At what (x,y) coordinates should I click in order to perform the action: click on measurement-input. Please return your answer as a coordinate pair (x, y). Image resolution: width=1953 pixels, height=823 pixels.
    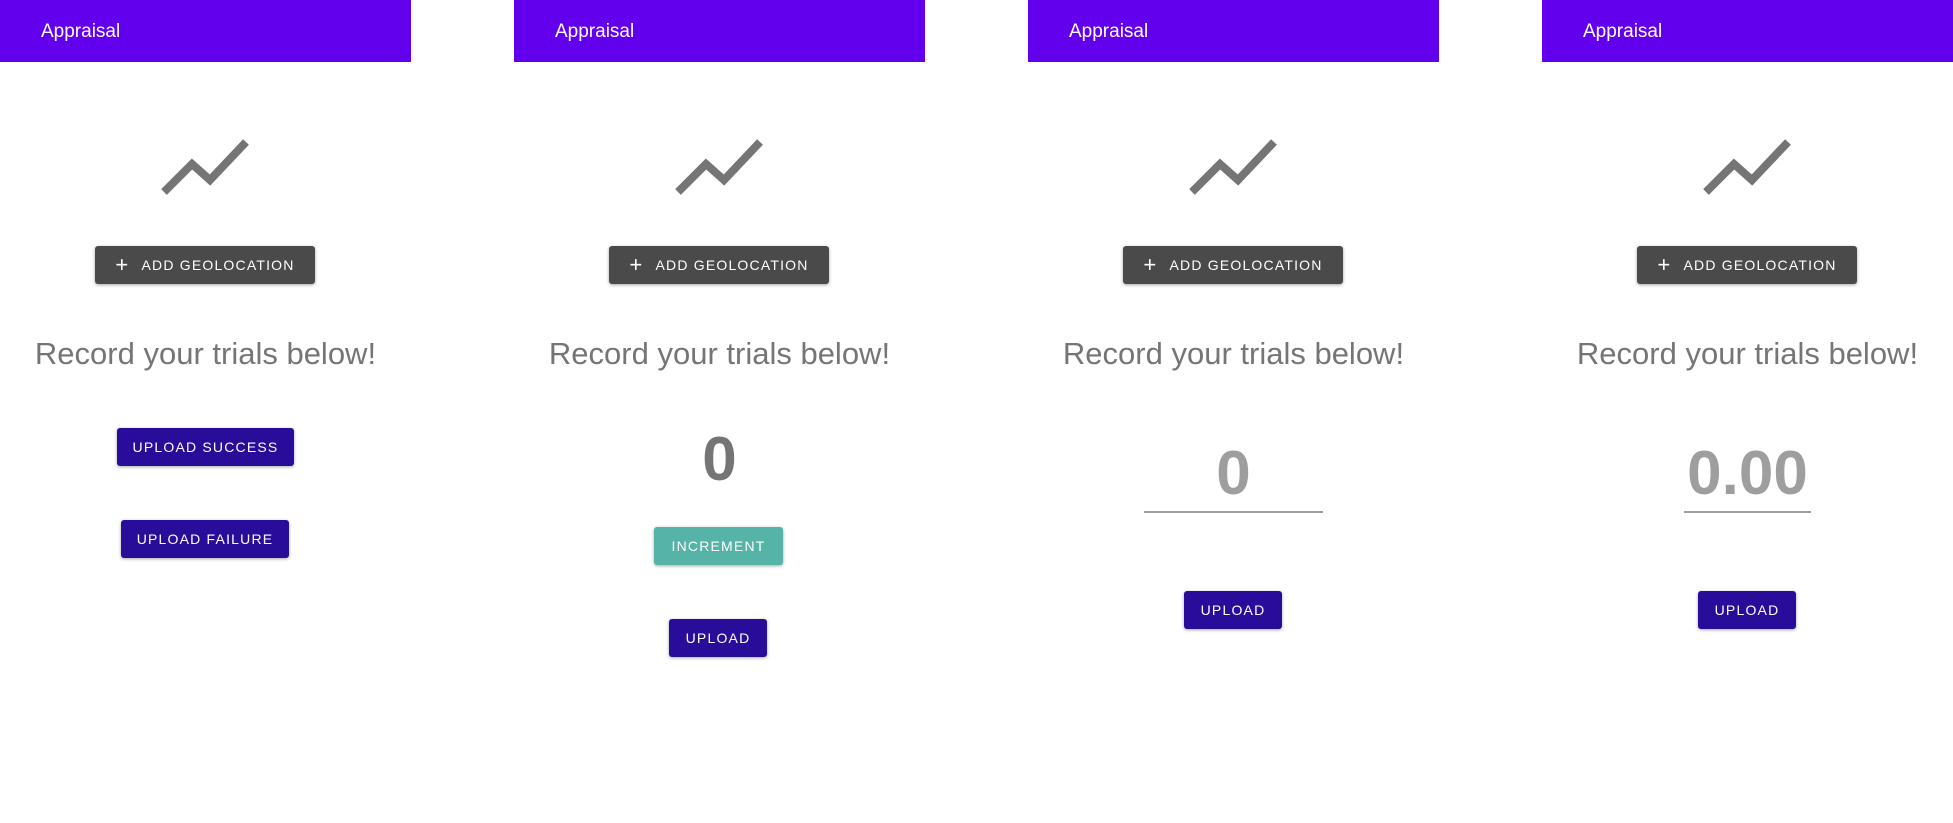
    Looking at the image, I should click on (1747, 474).